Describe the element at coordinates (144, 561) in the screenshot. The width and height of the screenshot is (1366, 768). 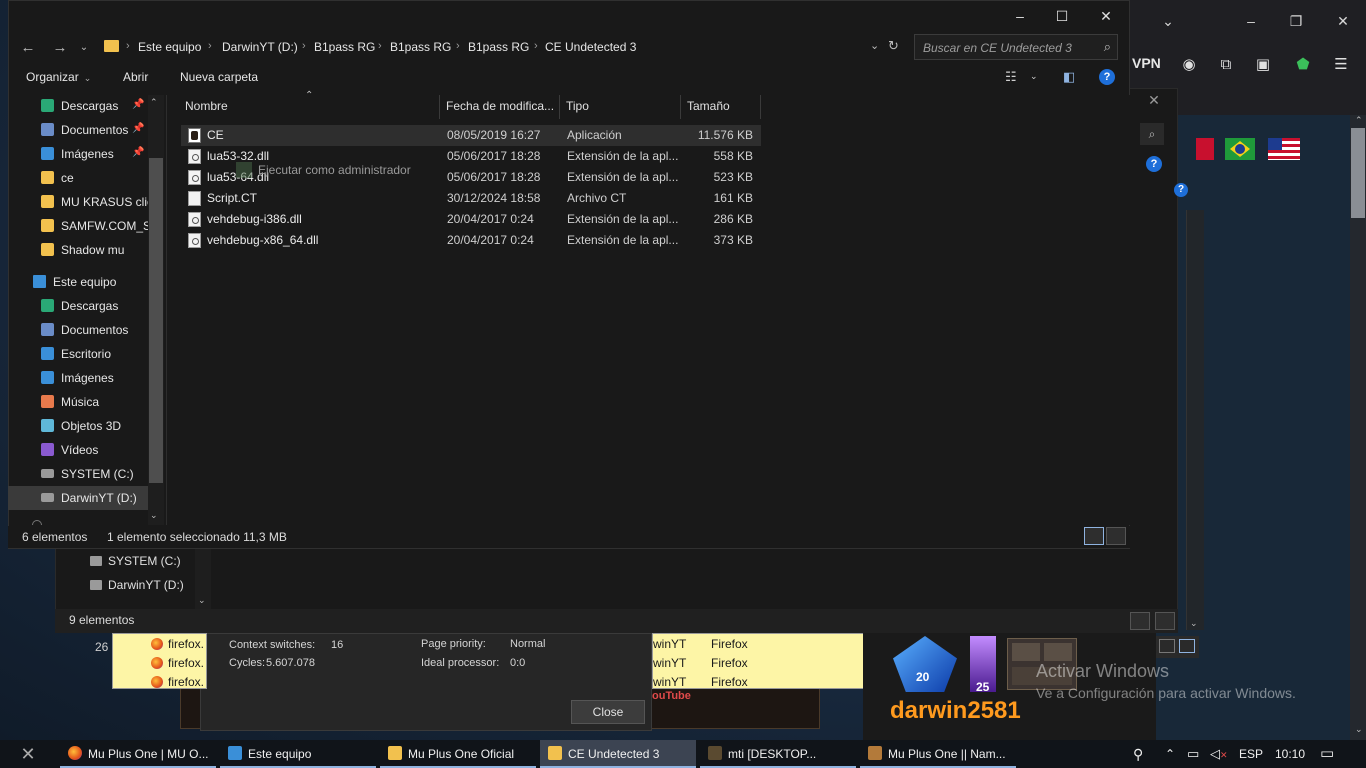
I see `bg-nav-item-system: SYSTEM (C:)` at that location.